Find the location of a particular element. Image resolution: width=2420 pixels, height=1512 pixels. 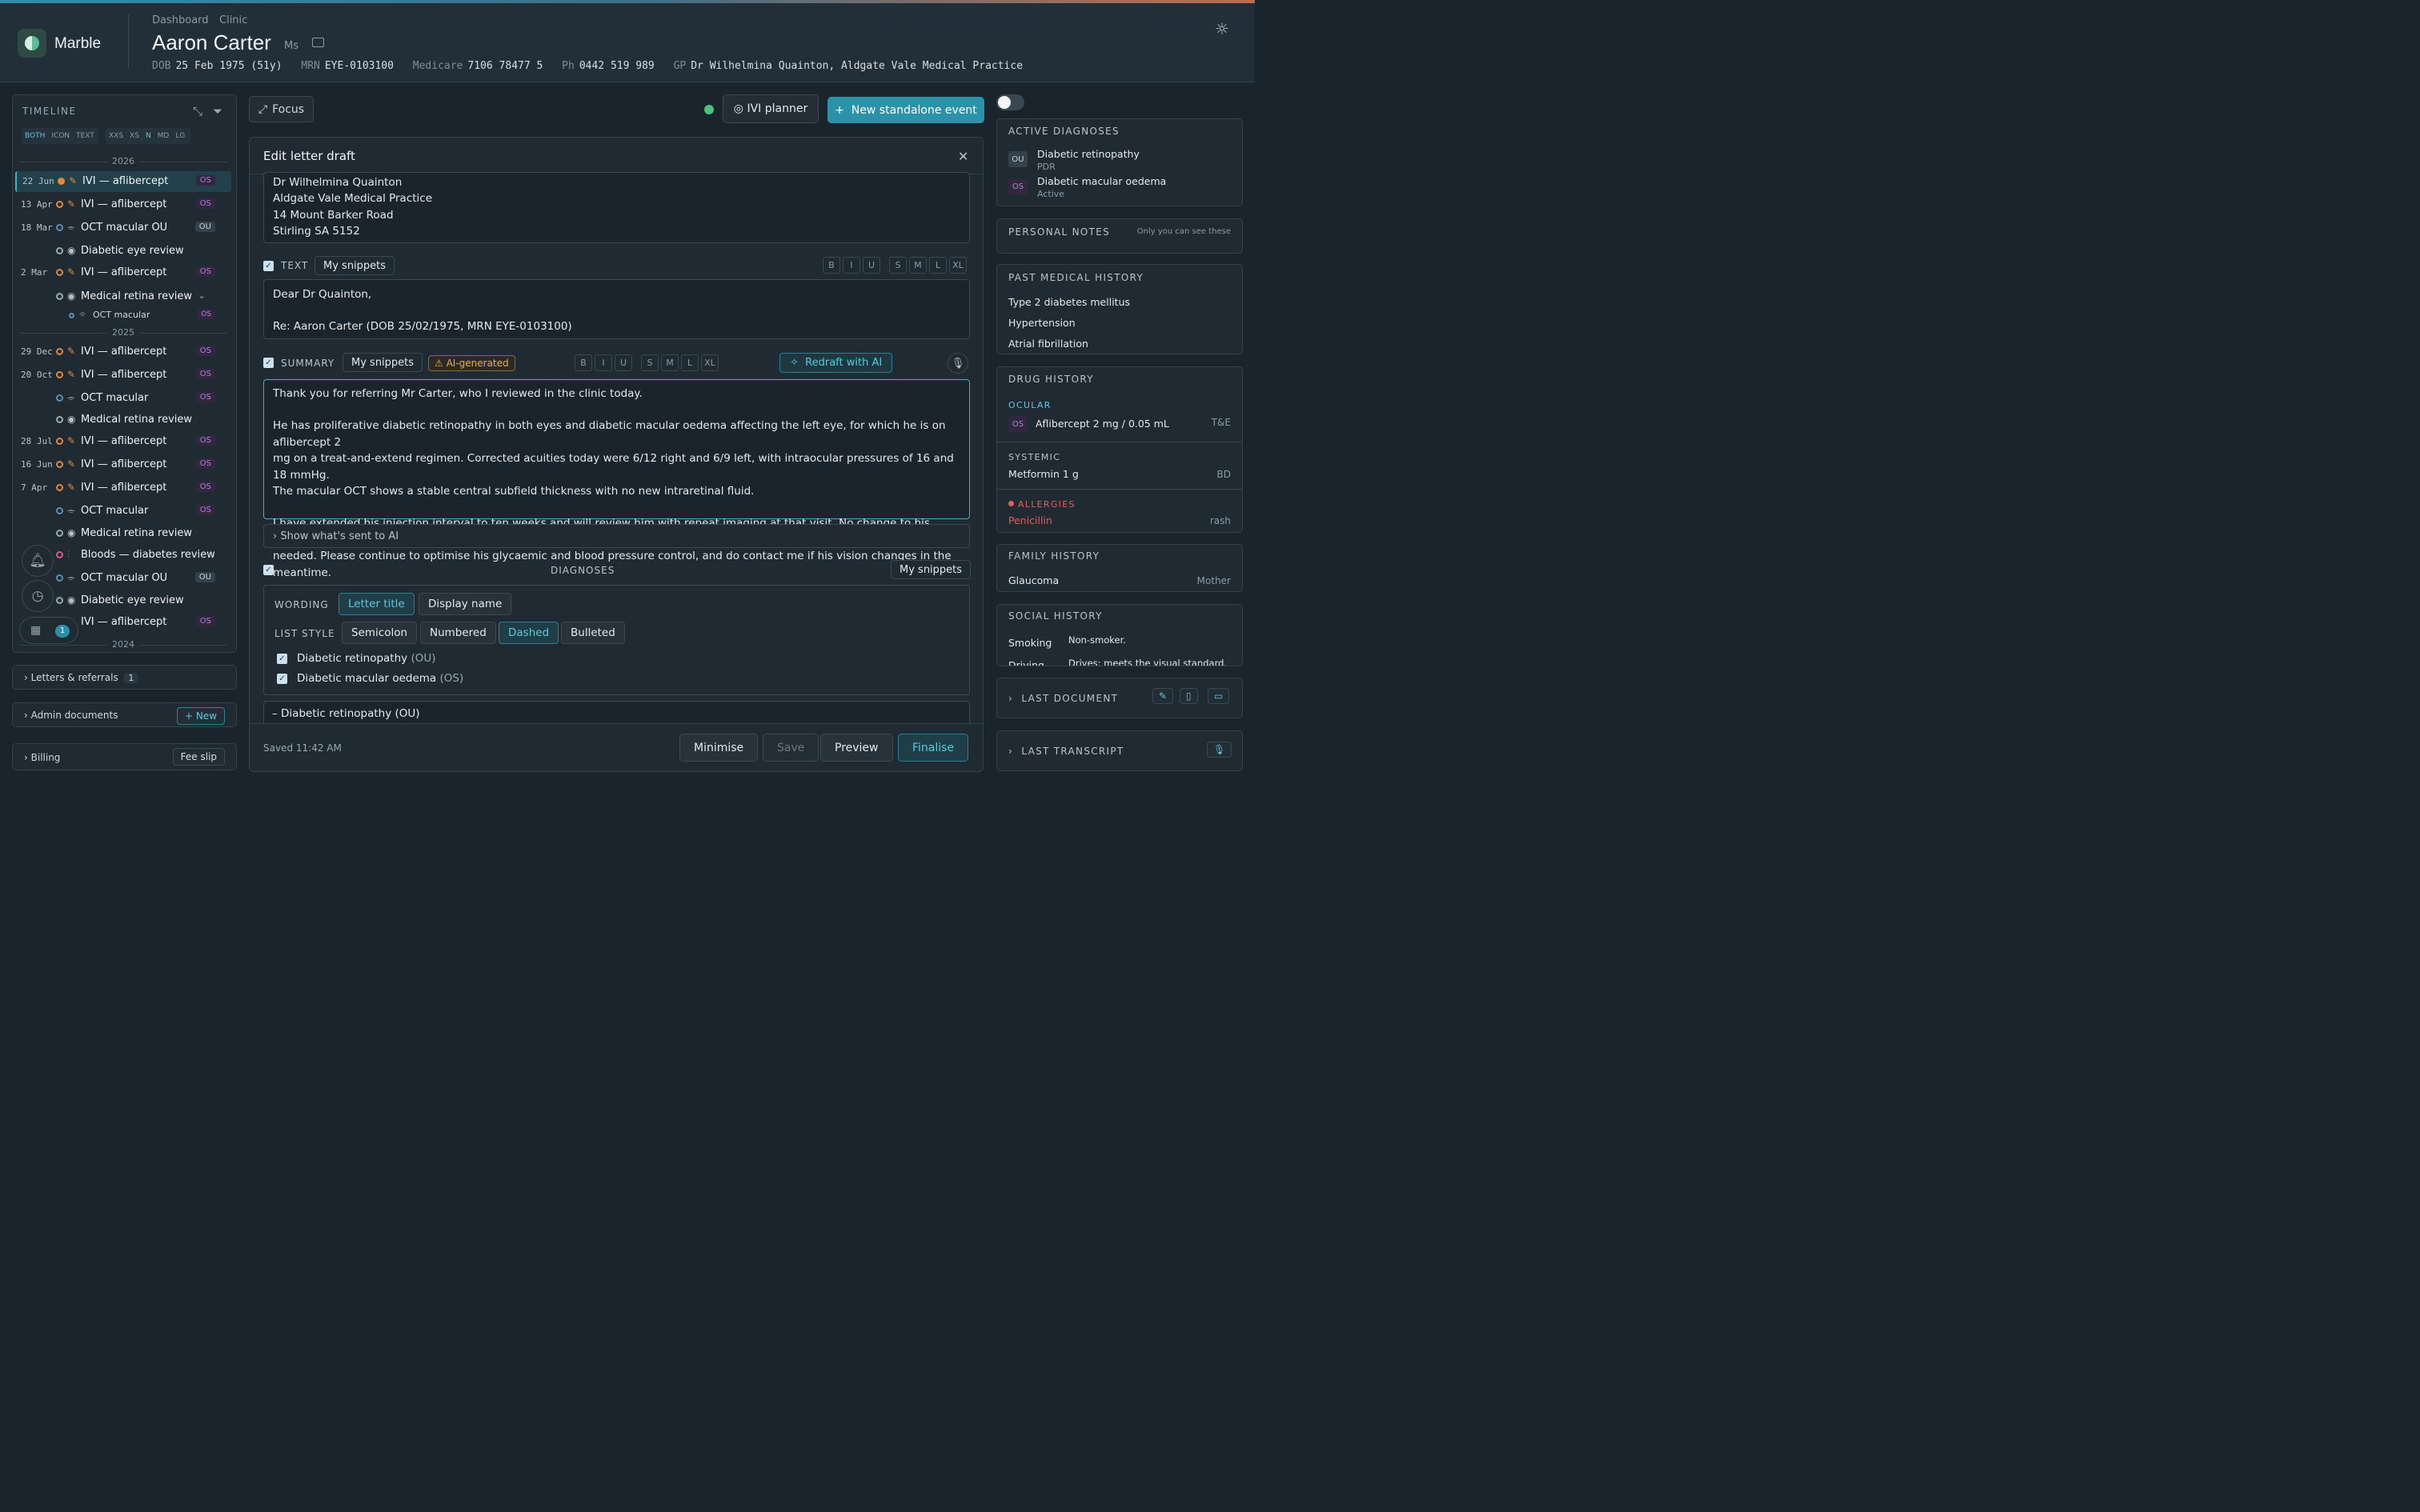

ivi-planner-button: ◎ IVI planner is located at coordinates (771, 108).